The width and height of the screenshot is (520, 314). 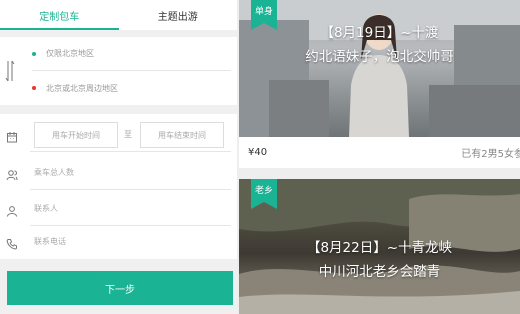 What do you see at coordinates (12, 242) in the screenshot?
I see `phone-icon` at bounding box center [12, 242].